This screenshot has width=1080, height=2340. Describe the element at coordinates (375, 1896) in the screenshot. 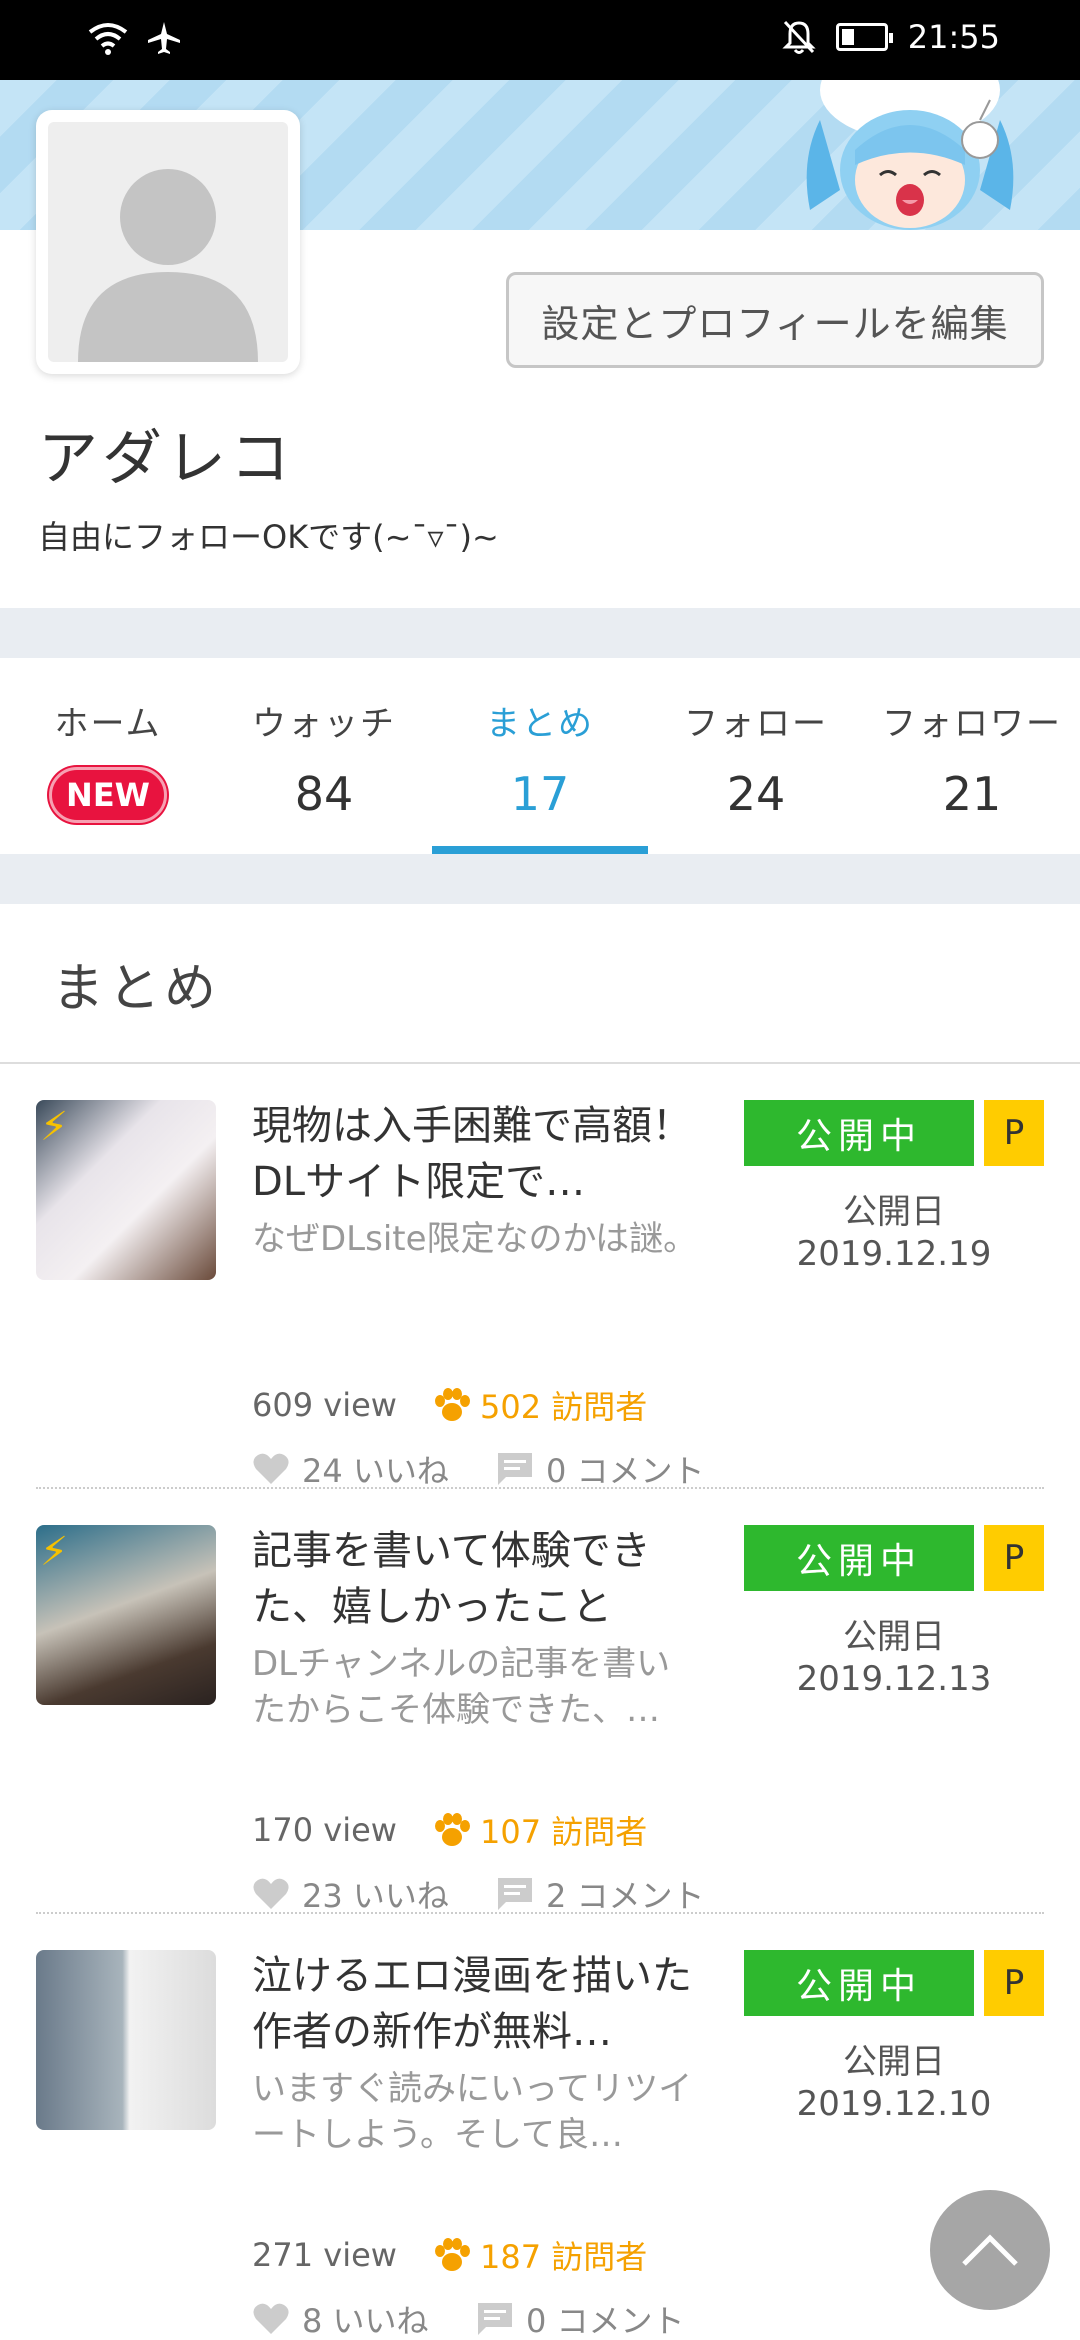

I see `item-likes: 23 いいね` at that location.